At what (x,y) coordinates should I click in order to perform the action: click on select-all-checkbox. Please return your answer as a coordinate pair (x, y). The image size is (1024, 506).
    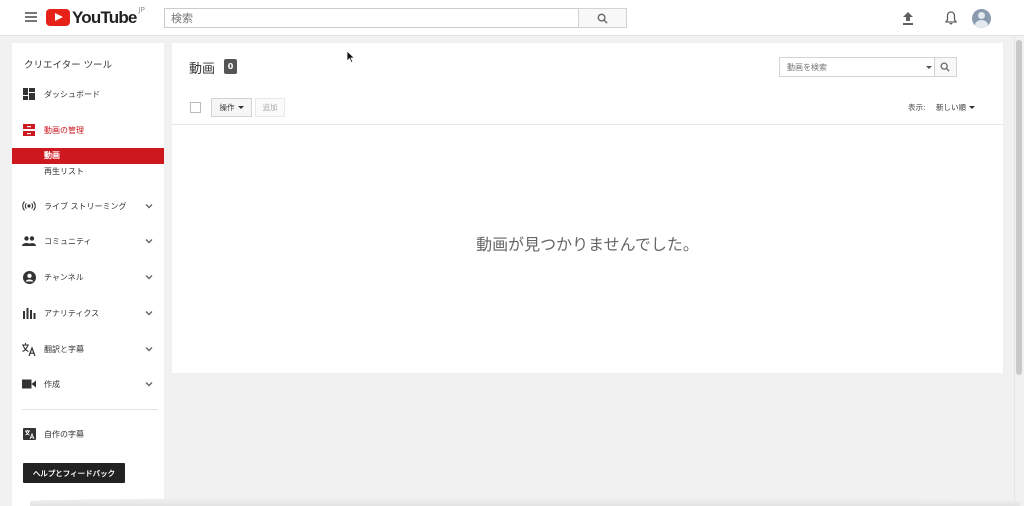
    Looking at the image, I should click on (195, 107).